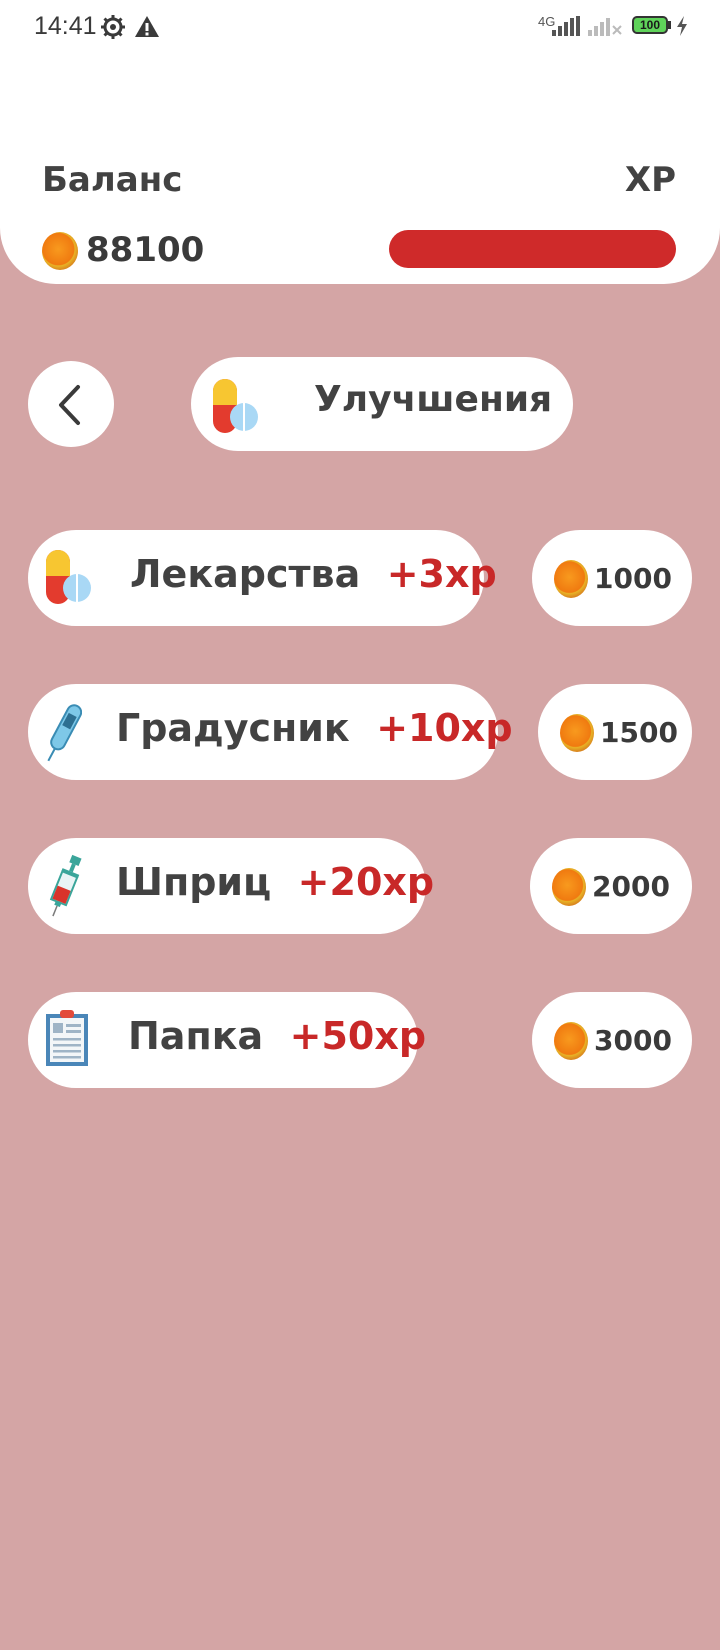 The image size is (720, 1650). Describe the element at coordinates (444, 728) in the screenshot. I see `item-xp-bonus: +10xp` at that location.